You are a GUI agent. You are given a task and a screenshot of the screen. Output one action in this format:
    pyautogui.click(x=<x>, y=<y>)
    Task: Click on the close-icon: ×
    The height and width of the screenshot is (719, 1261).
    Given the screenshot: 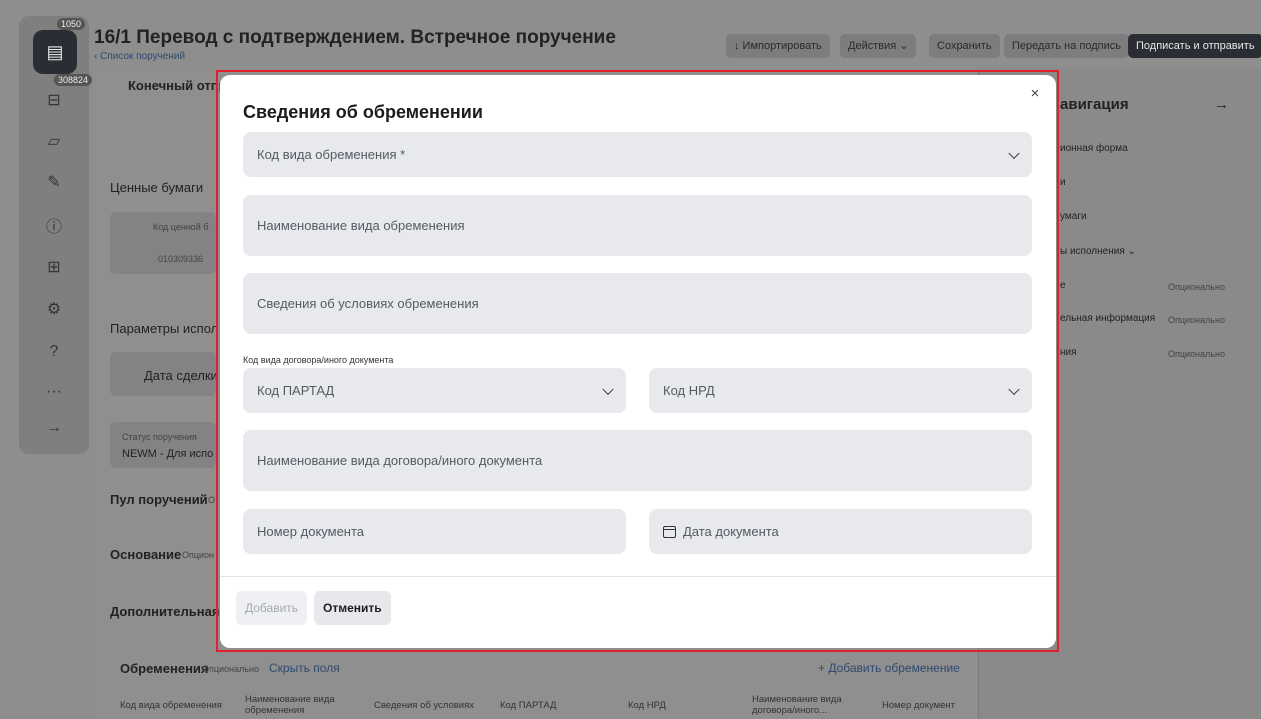 What is the action you would take?
    pyautogui.click(x=1035, y=94)
    